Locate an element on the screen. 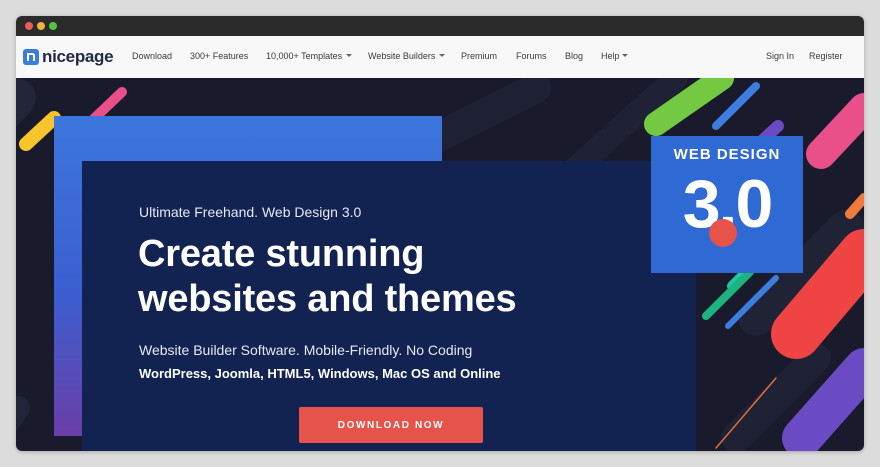  nav-item-label: 300+ Features is located at coordinates (219, 56).